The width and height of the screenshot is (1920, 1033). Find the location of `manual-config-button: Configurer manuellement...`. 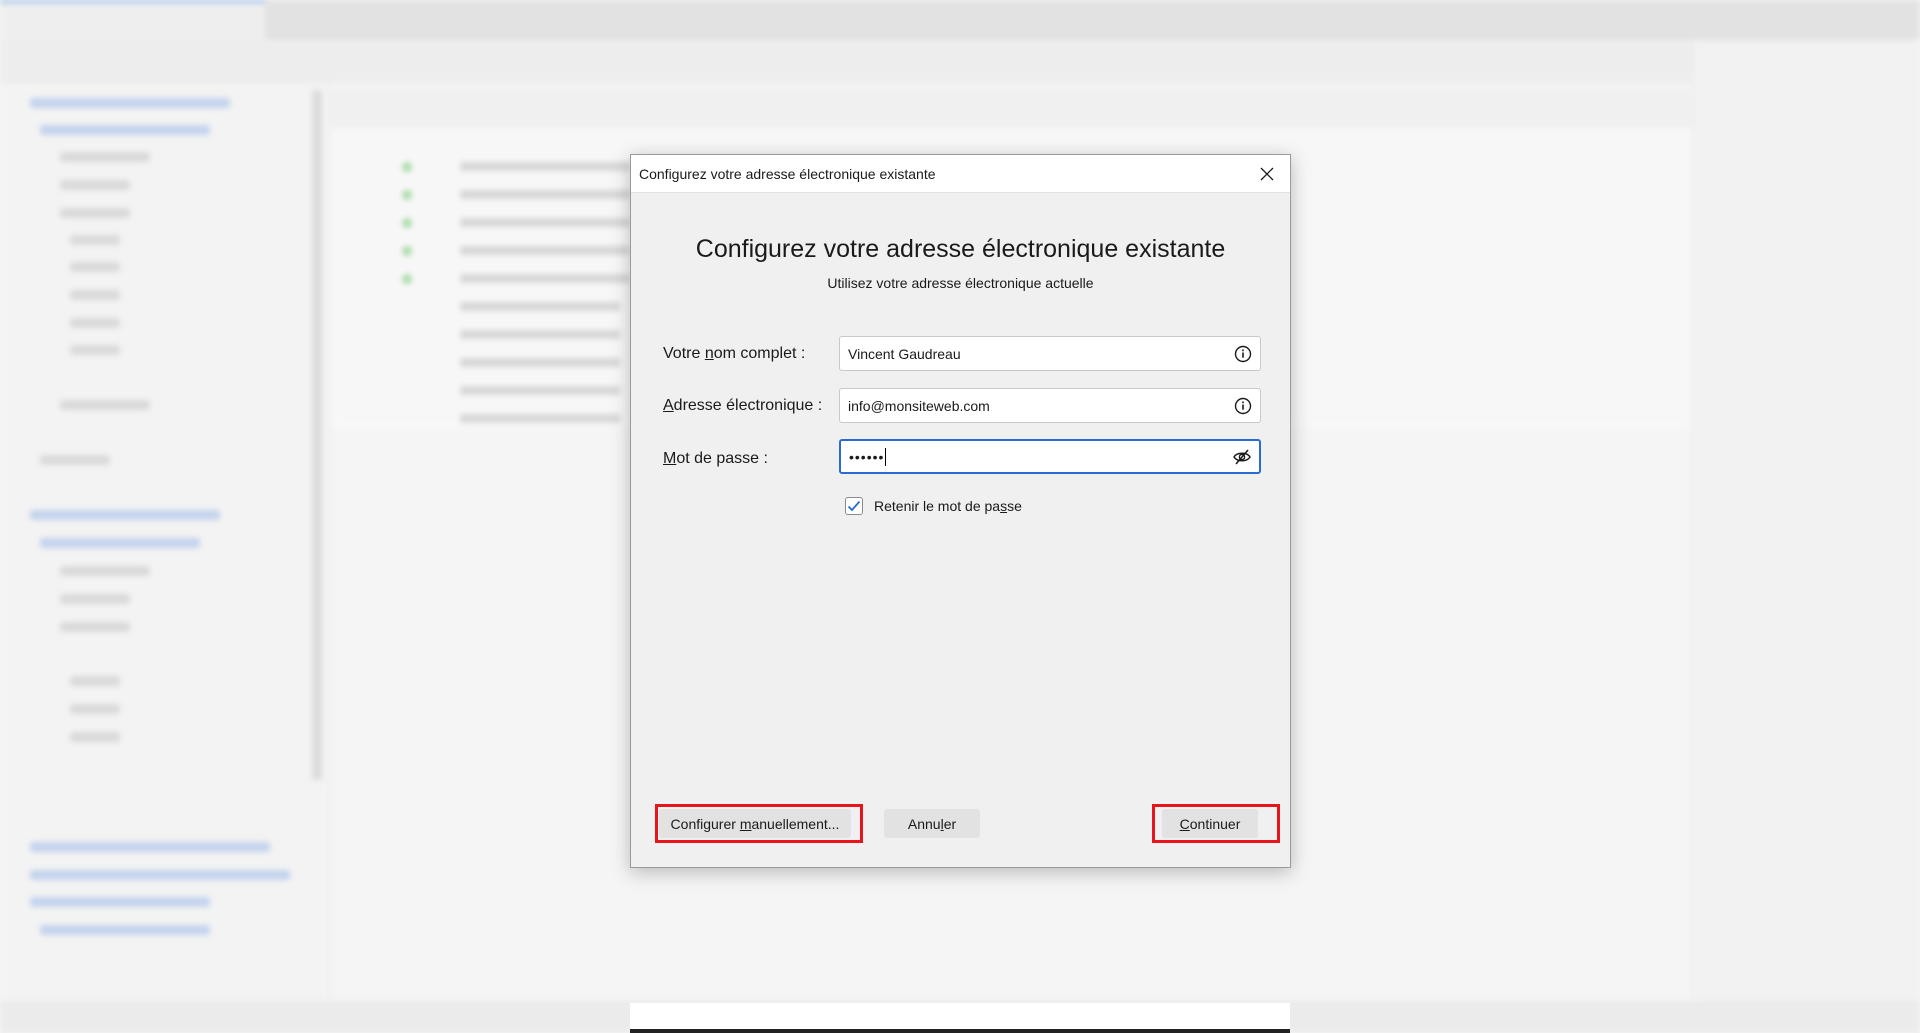

manual-config-button: Configurer manuellement... is located at coordinates (755, 823).